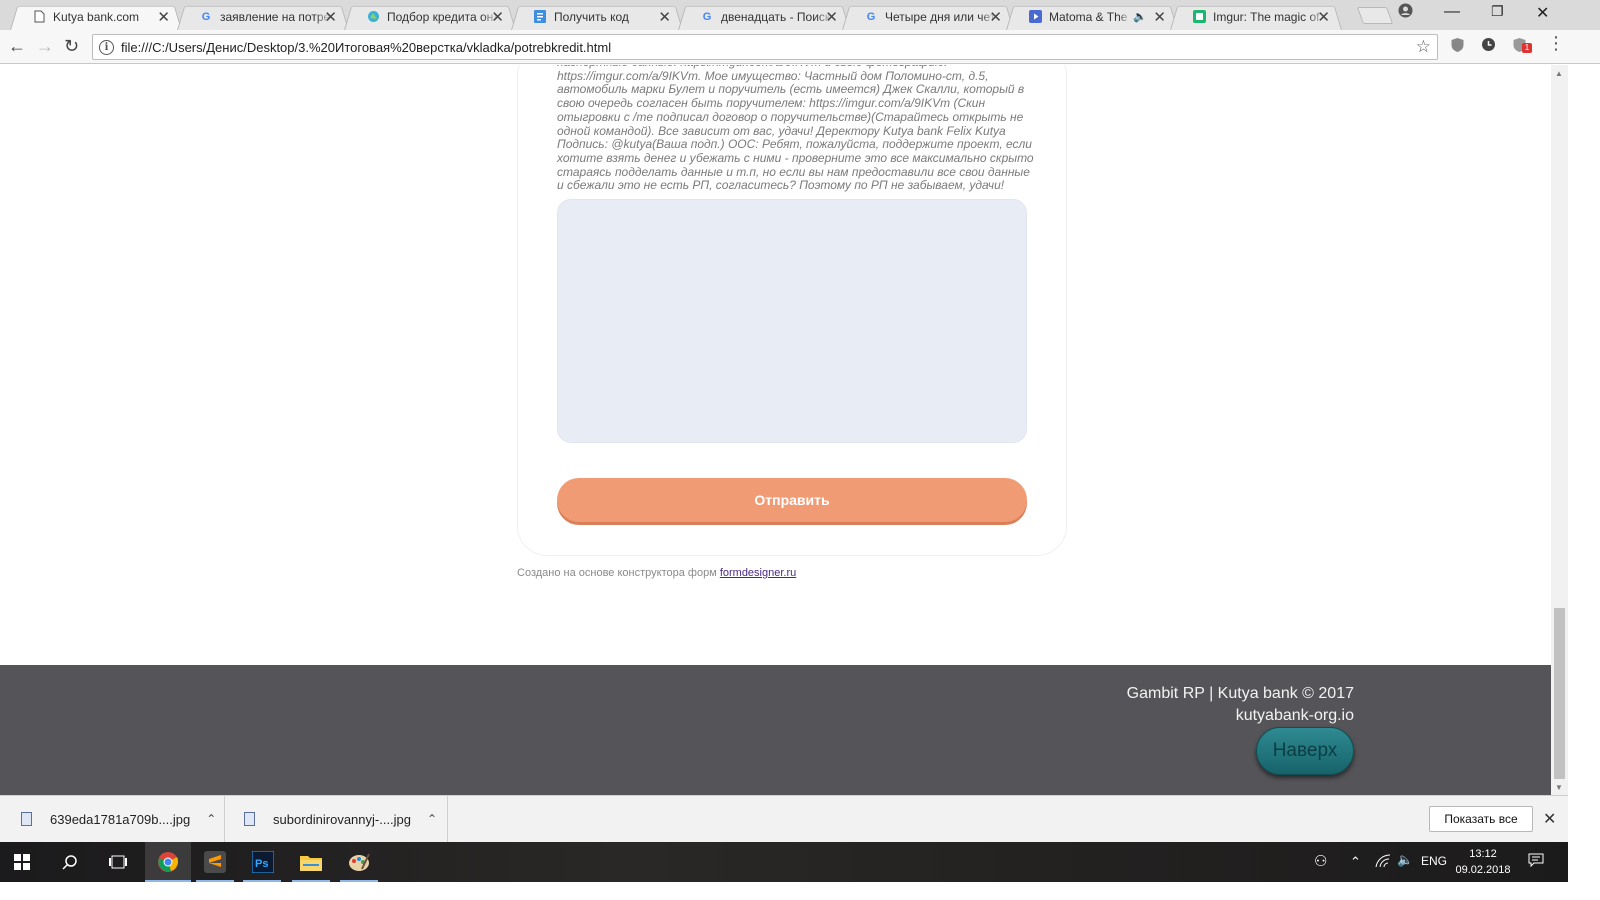 Image resolution: width=1600 pixels, height=900 pixels. What do you see at coordinates (70, 862) in the screenshot?
I see `search-icon` at bounding box center [70, 862].